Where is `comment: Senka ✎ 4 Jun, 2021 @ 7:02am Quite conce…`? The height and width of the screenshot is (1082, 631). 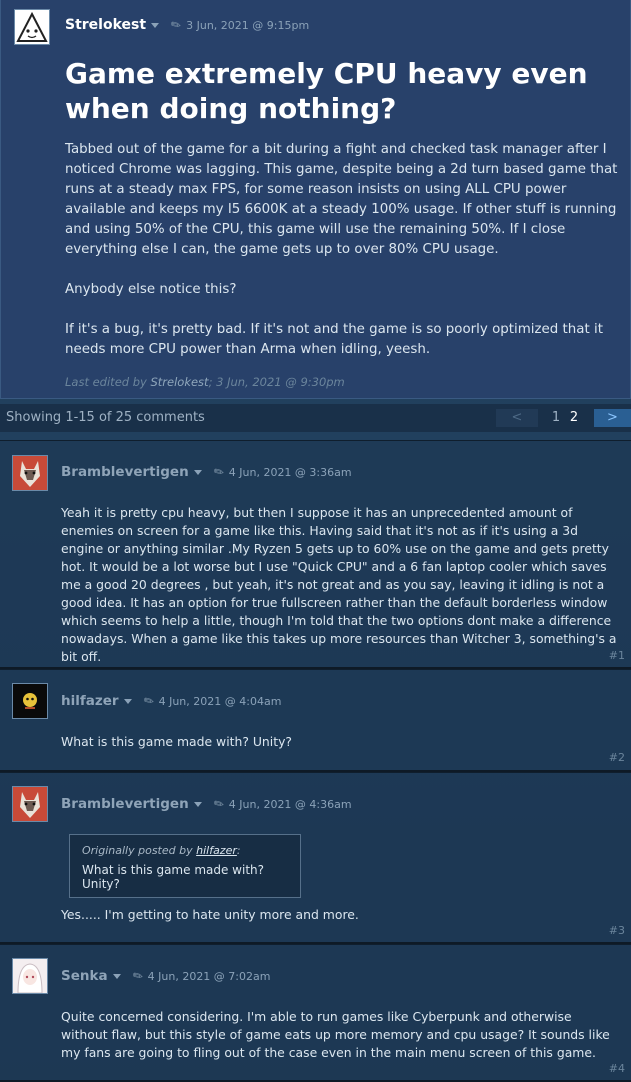
comment: Senka ✎ 4 Jun, 2021 @ 7:02am Quite conce… is located at coordinates (315, 1013).